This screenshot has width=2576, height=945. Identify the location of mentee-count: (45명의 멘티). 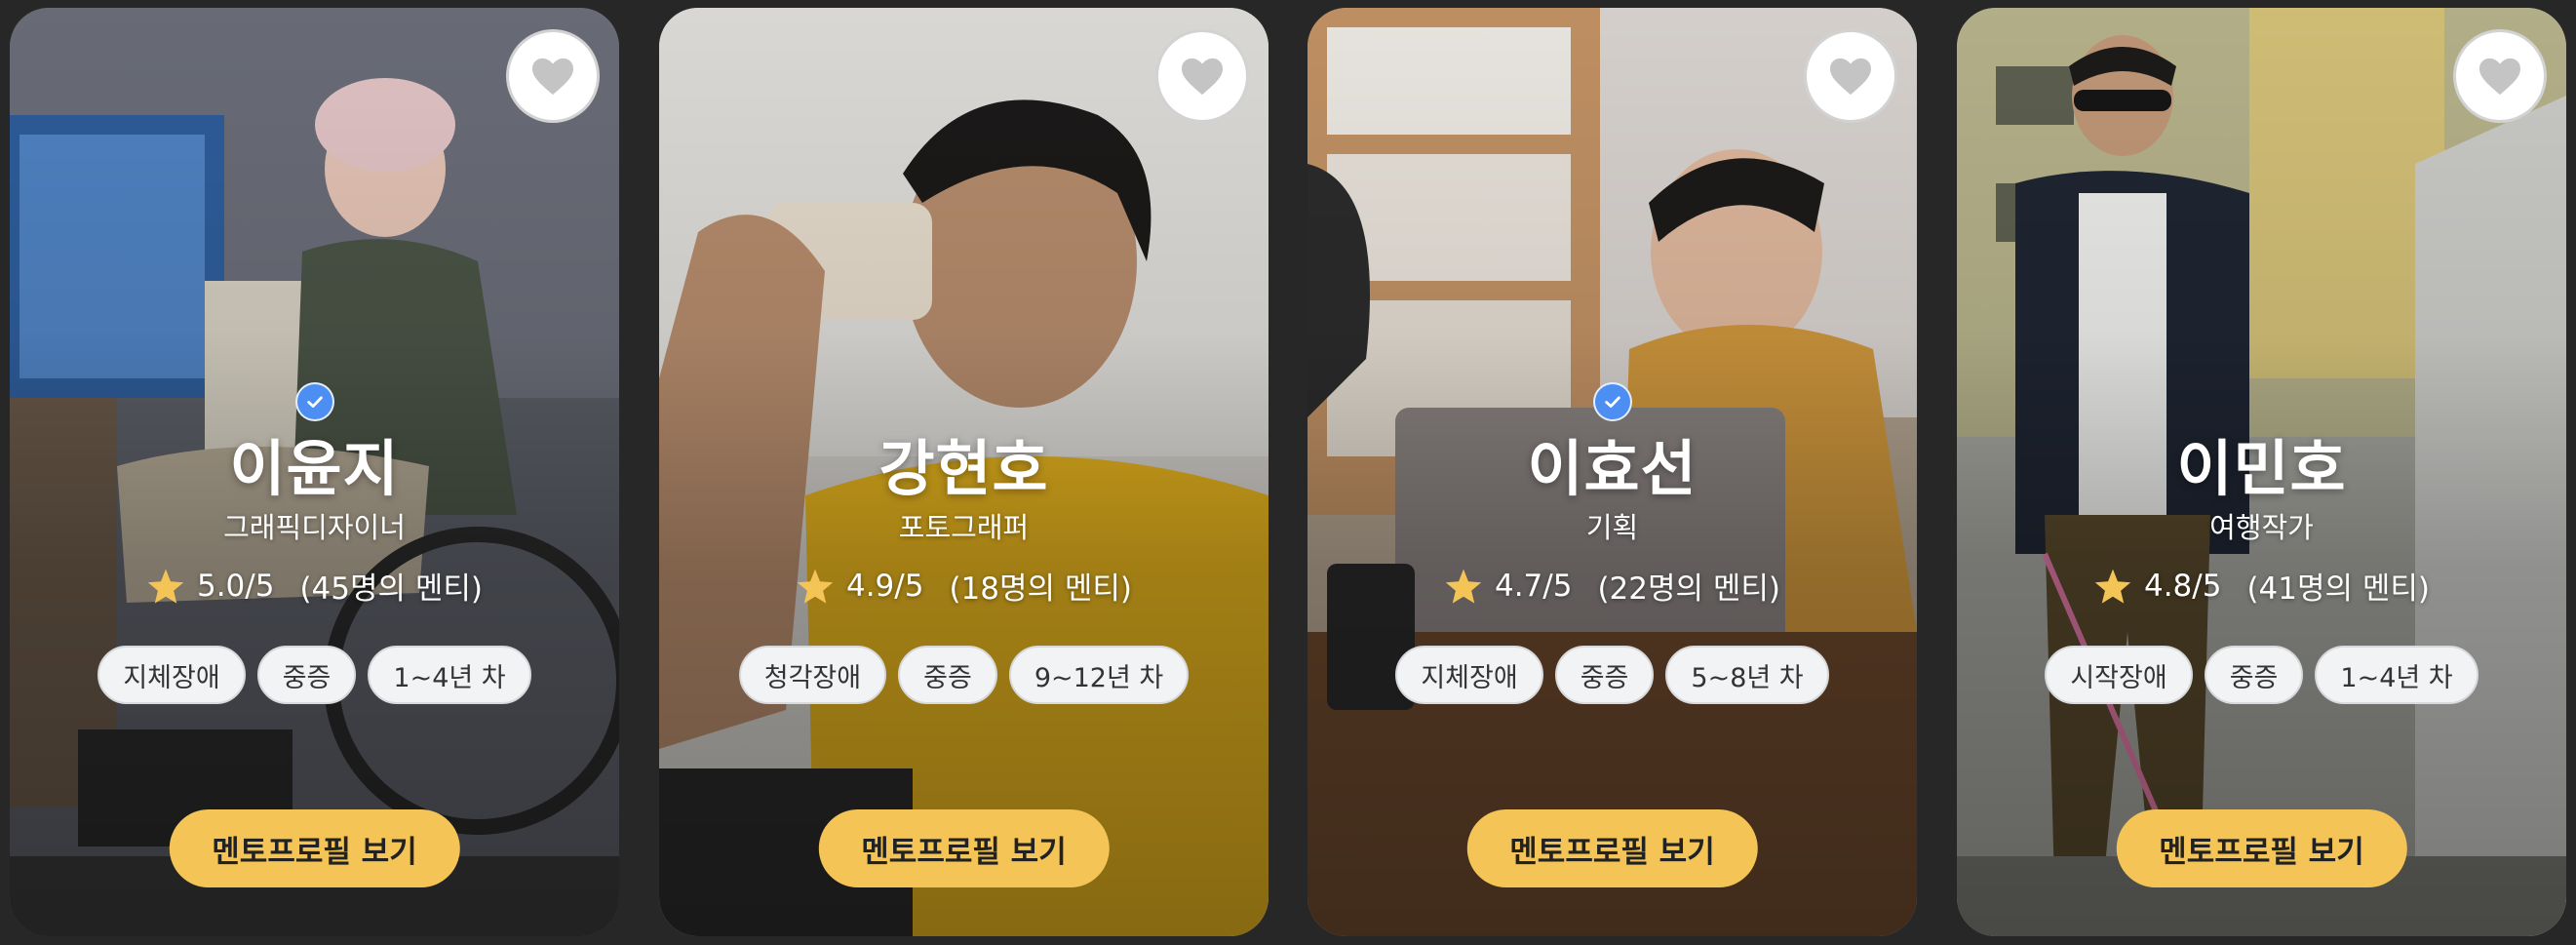
(391, 589).